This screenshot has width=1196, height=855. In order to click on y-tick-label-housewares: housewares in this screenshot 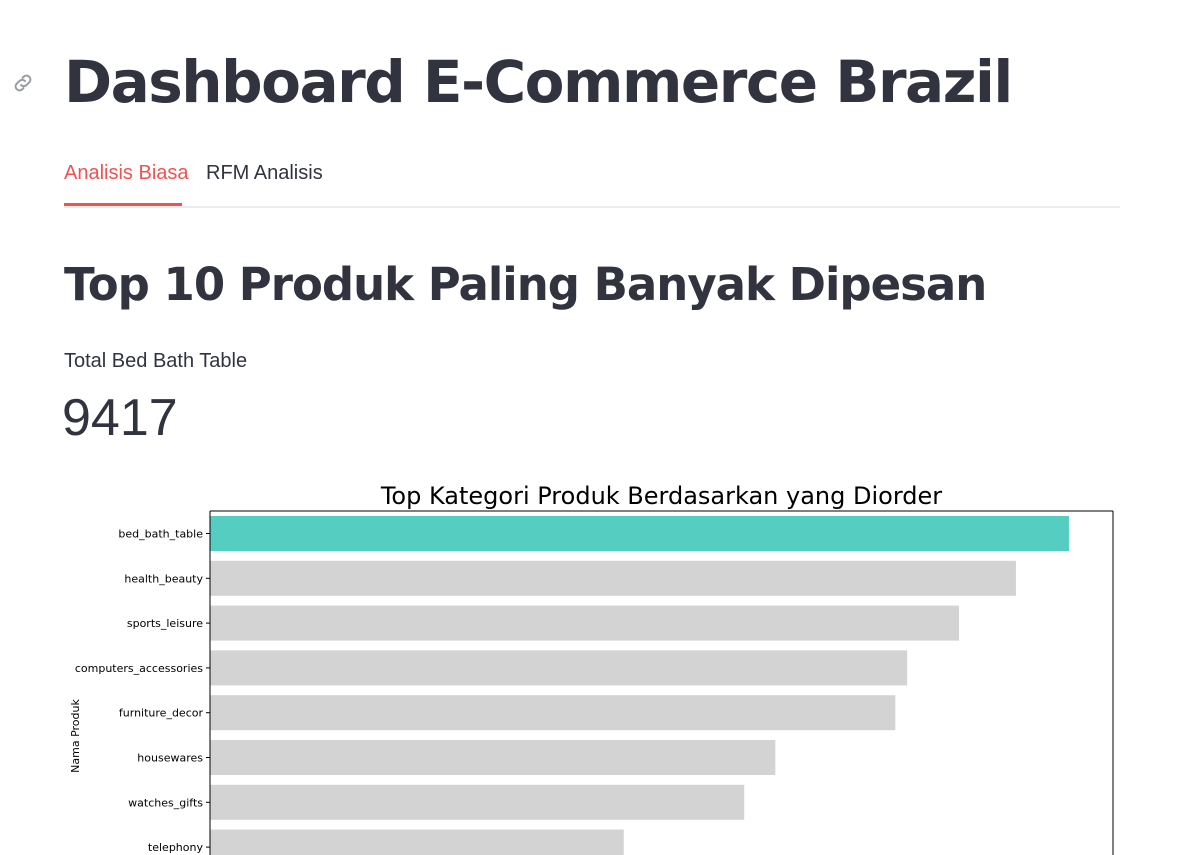, I will do `click(170, 758)`.